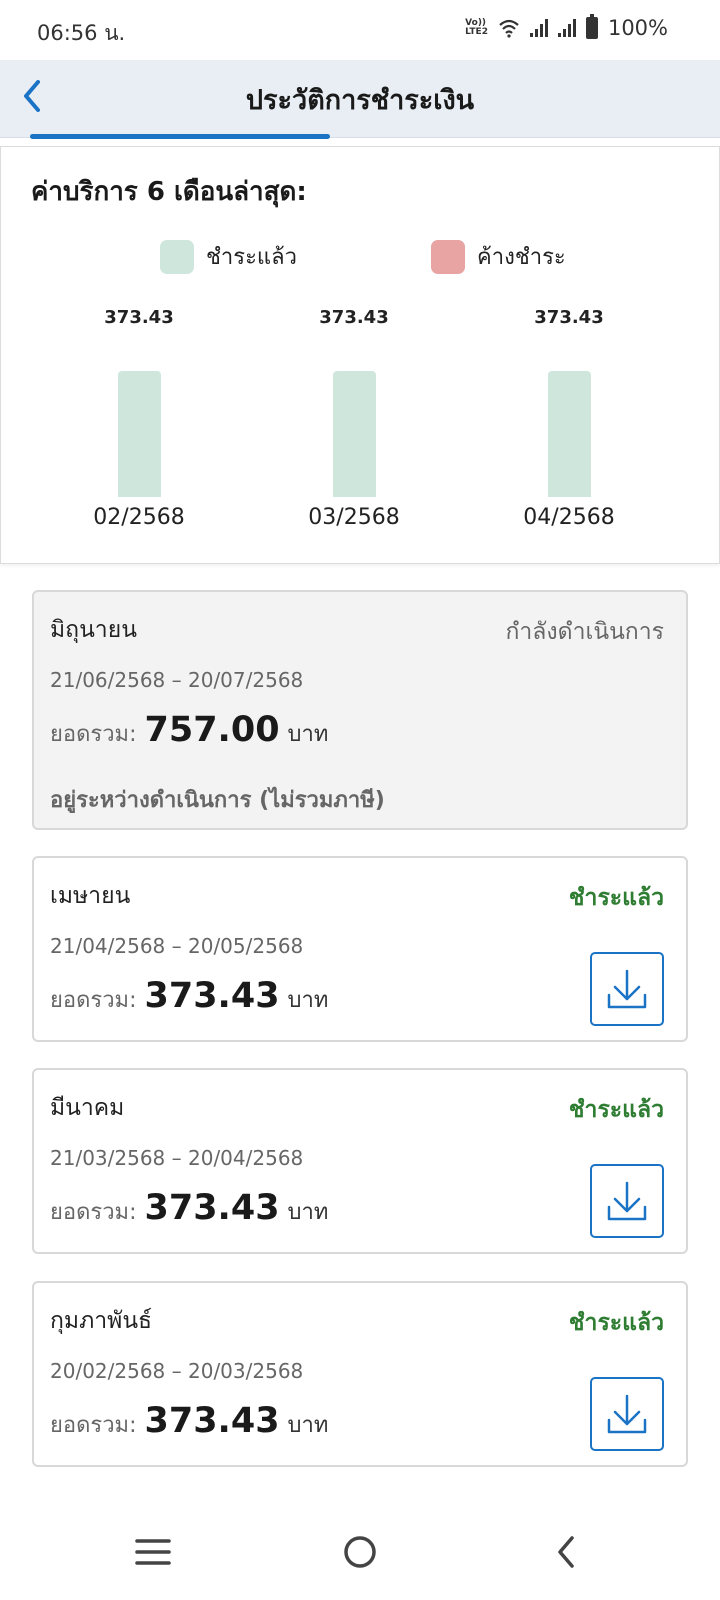 This screenshot has height=1600, width=720. What do you see at coordinates (217, 800) in the screenshot?
I see `bill-note: อยู่ระหว่างดำเนินการ (ไม่รวมภาษี)` at bounding box center [217, 800].